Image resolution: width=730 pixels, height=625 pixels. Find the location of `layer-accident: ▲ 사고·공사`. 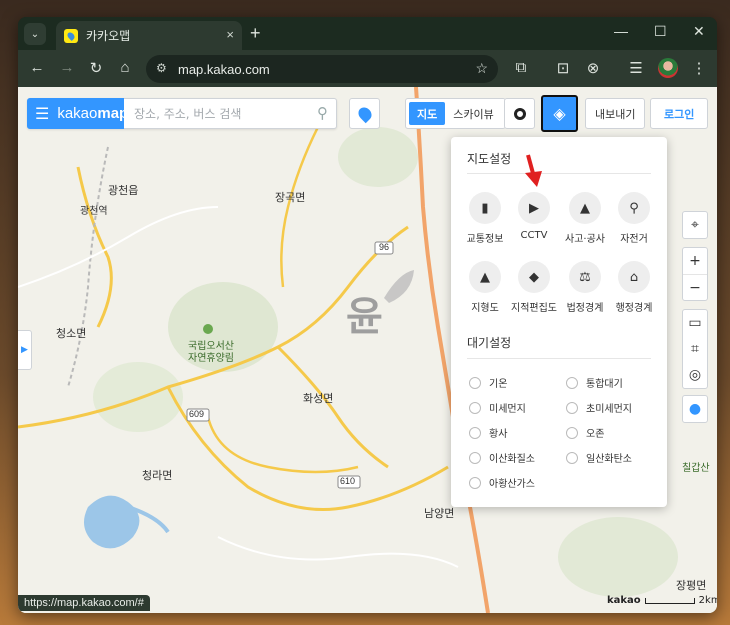

layer-accident: ▲ 사고·공사 is located at coordinates (585, 218).